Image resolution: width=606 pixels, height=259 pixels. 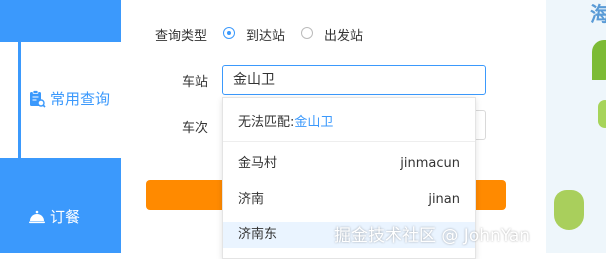 I want to click on station-pinyin: jinan, so click(x=444, y=199).